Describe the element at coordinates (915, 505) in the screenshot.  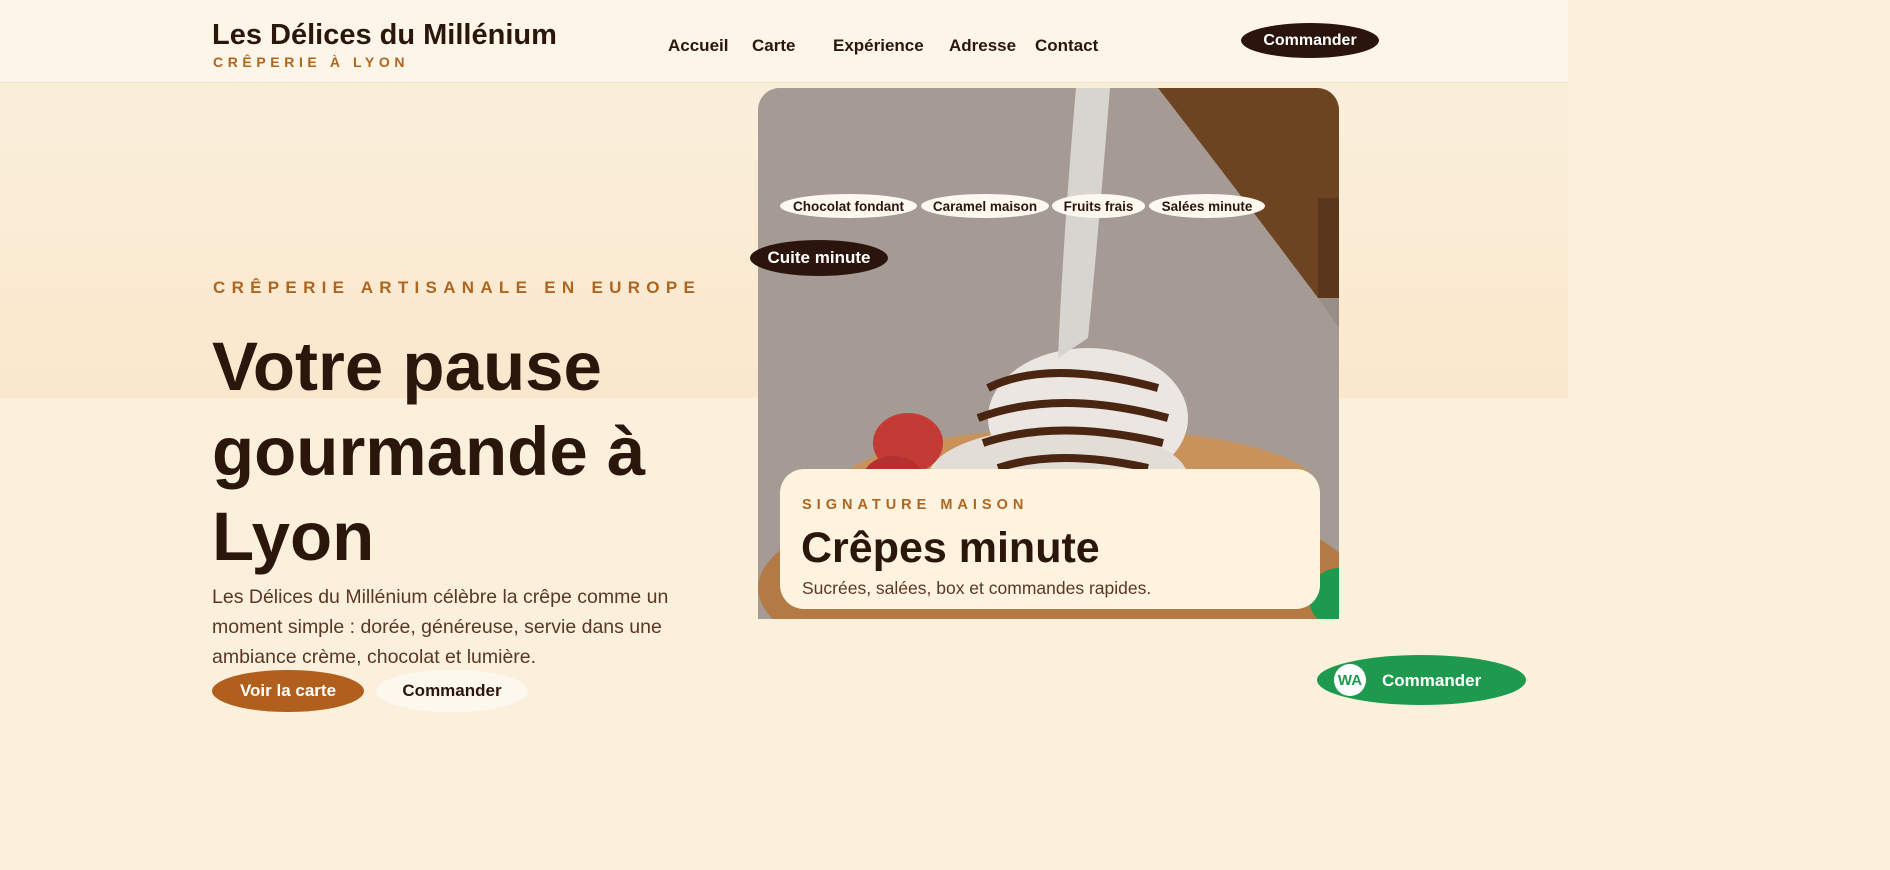
I see `signature-eyebrow: SIGNATURE MAISON` at that location.